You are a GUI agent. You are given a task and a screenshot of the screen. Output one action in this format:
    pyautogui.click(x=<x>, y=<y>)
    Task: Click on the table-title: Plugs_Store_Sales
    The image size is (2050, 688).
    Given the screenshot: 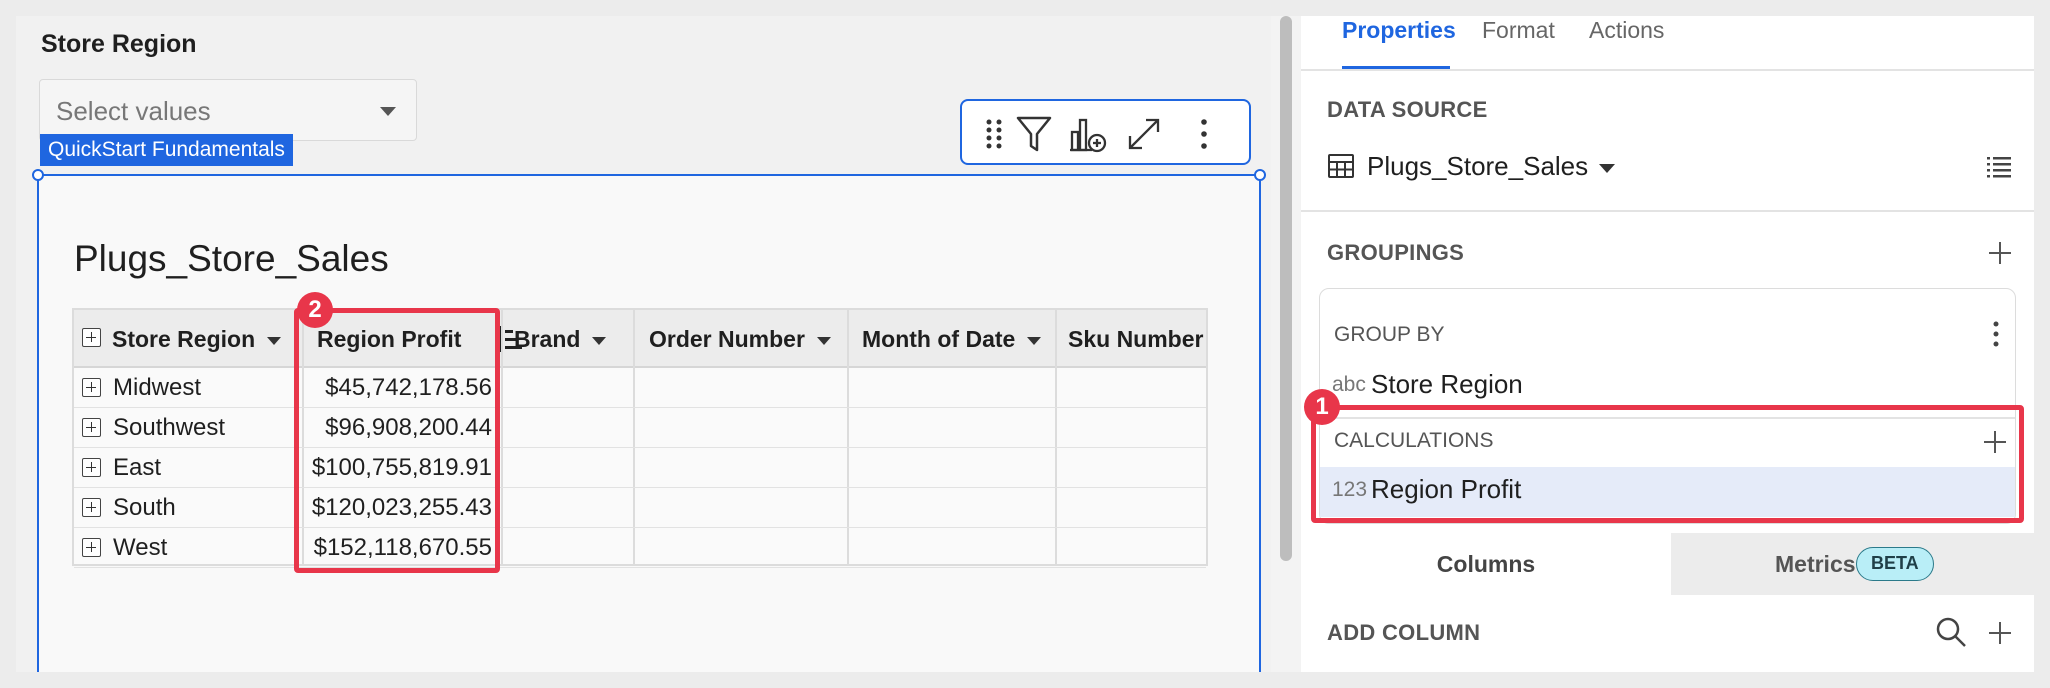 What is the action you would take?
    pyautogui.click(x=231, y=259)
    